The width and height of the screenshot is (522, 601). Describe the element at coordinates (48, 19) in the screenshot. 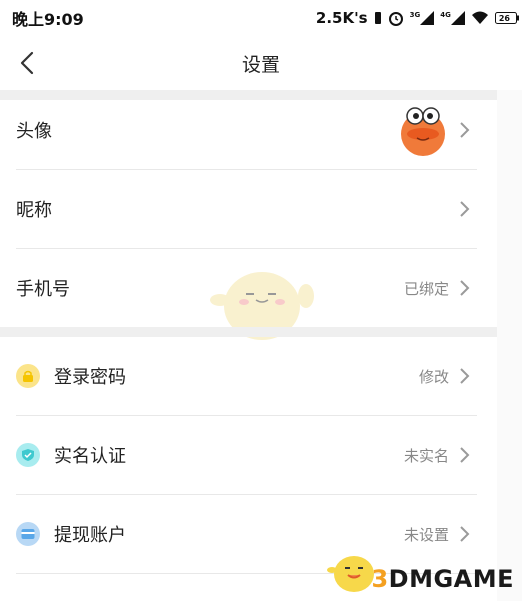

I see `status-time: 晚上9:09` at that location.